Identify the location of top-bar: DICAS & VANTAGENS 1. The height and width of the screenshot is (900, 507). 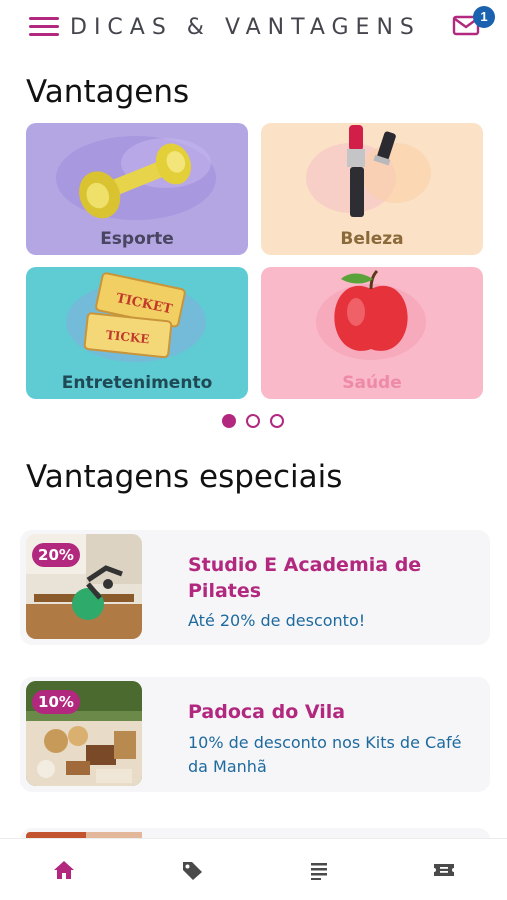
(253, 29).